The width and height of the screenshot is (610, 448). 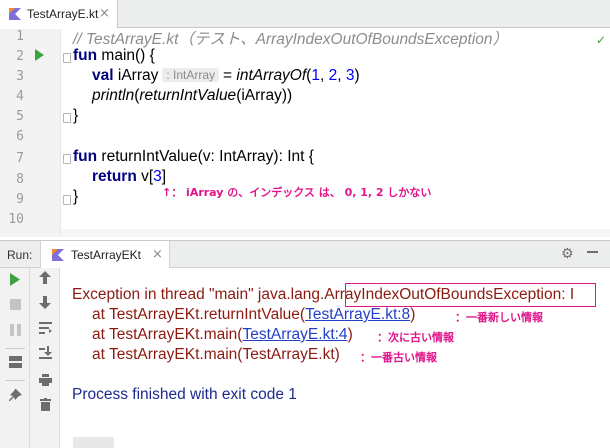 What do you see at coordinates (45, 305) in the screenshot?
I see `down-arrow-icon` at bounding box center [45, 305].